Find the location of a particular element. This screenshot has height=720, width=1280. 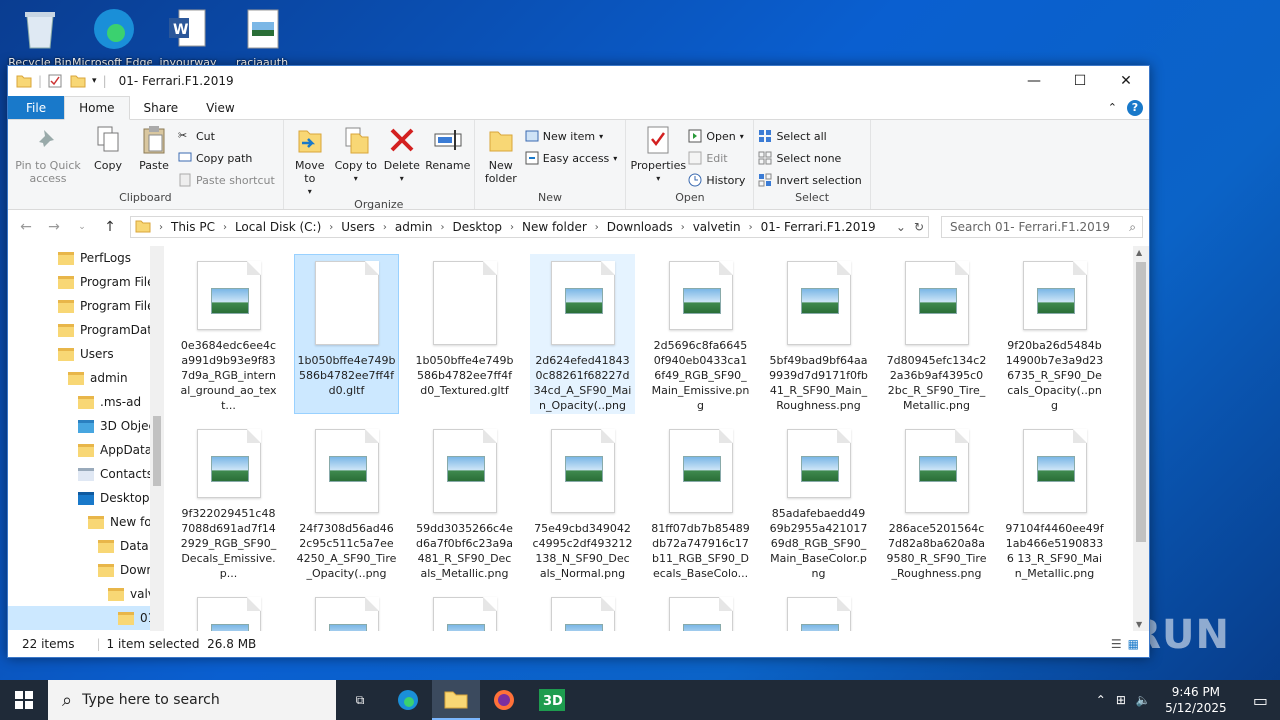

tree-item: 01- Ferrari.F1.2019 is located at coordinates (79, 618).